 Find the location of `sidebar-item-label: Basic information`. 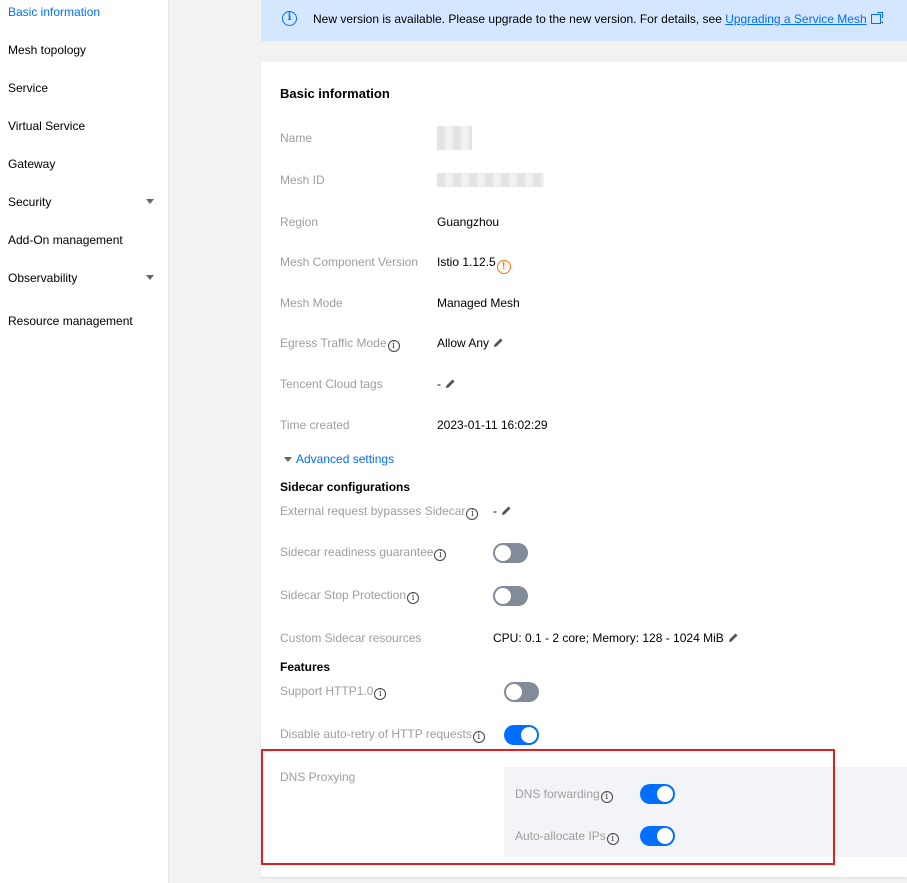

sidebar-item-label: Basic information is located at coordinates (54, 12).